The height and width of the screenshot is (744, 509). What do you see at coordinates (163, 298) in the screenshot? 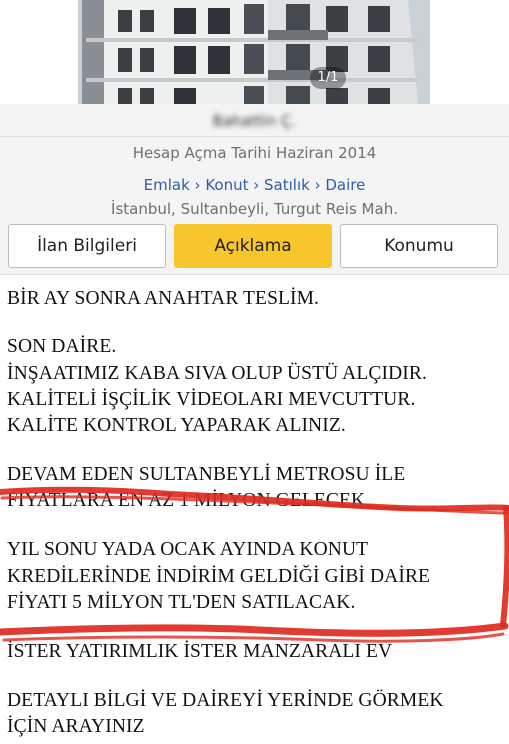
I see `description-line: BİR AY SONRA ANAHTAR TESLİM.` at bounding box center [163, 298].